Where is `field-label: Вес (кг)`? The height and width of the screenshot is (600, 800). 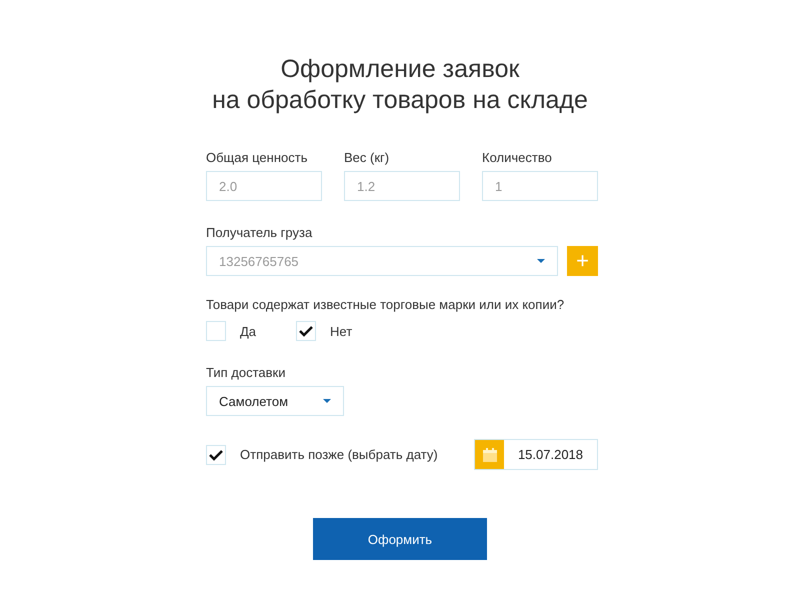 field-label: Вес (кг) is located at coordinates (367, 158).